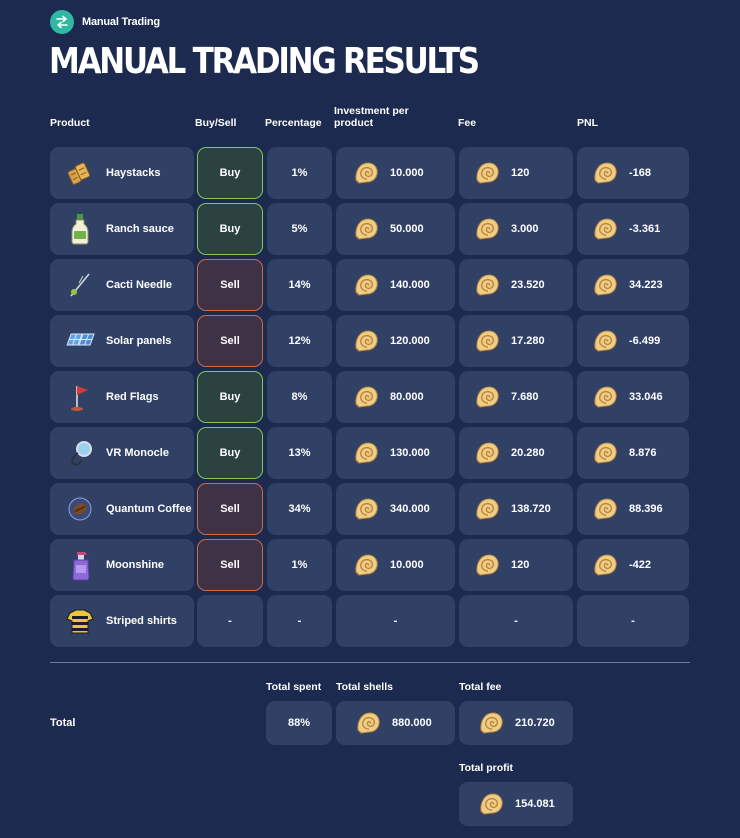 This screenshot has height=838, width=740. I want to click on percentage-value: 8%, so click(299, 397).